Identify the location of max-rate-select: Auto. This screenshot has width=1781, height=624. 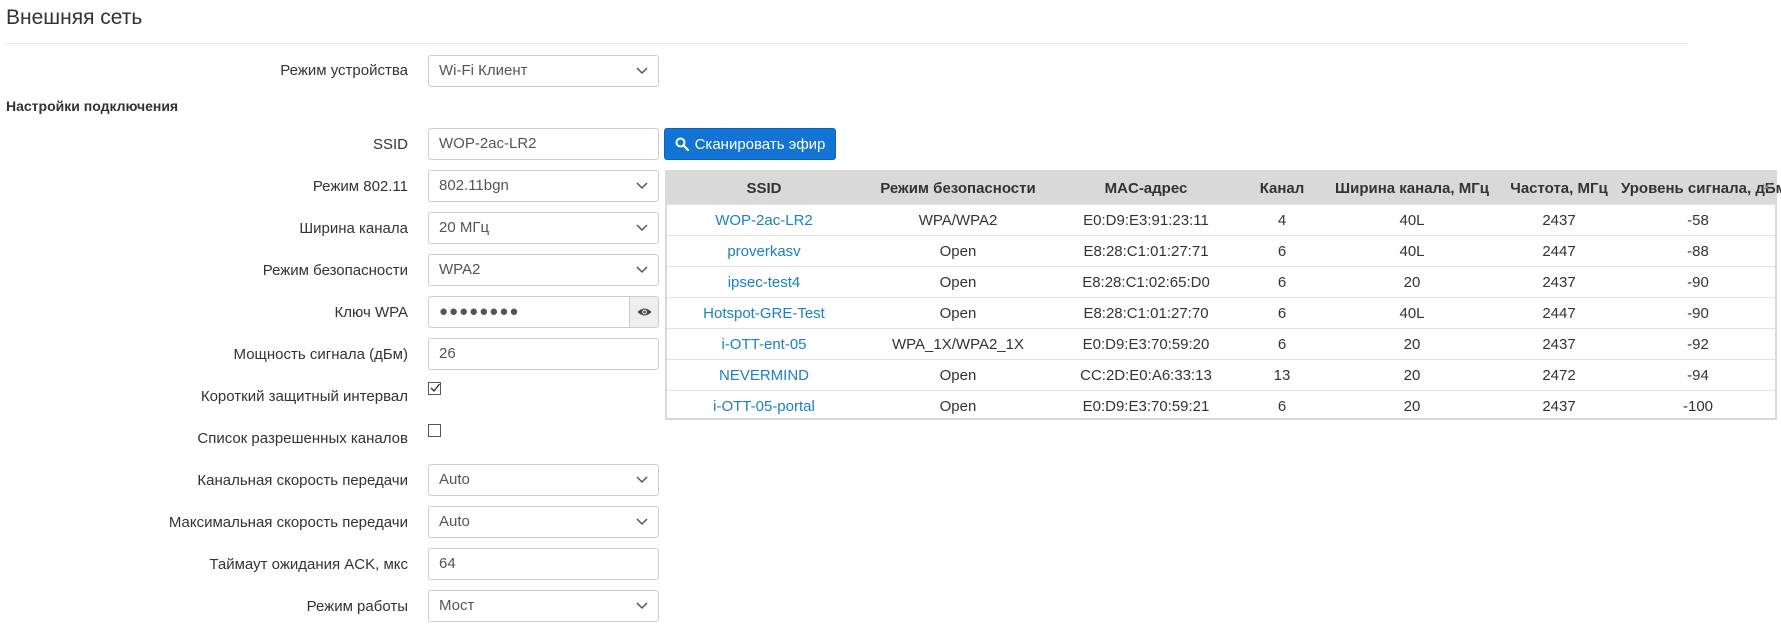
(543, 522).